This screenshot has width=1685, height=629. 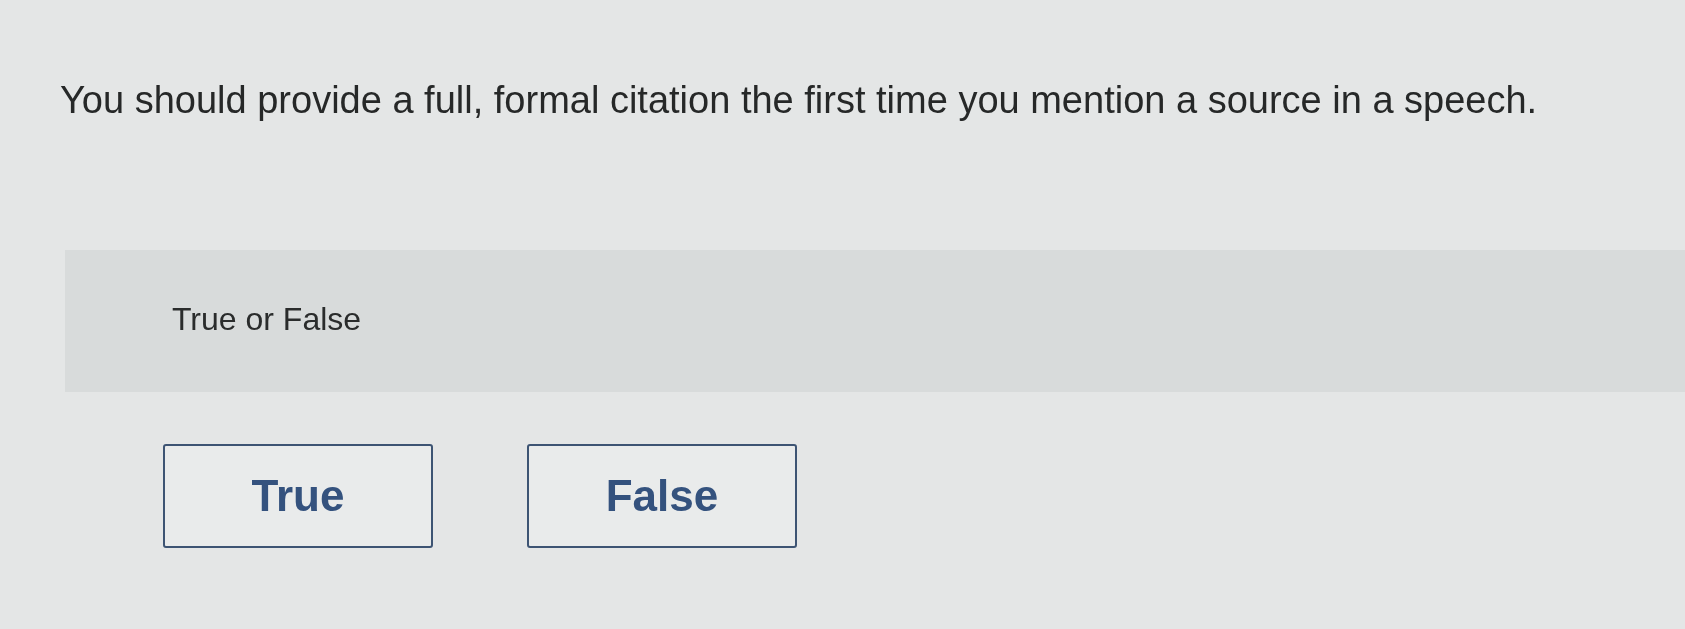 What do you see at coordinates (298, 496) in the screenshot?
I see `answer-option: True` at bounding box center [298, 496].